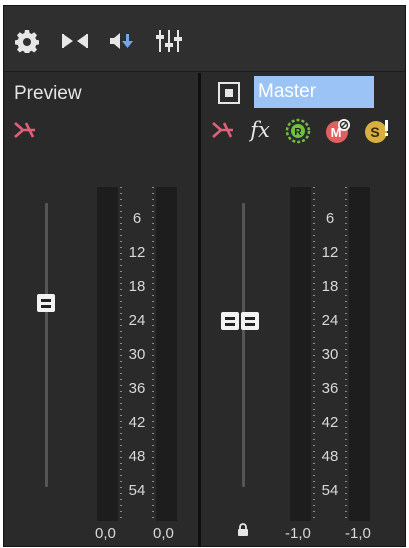 The height and width of the screenshot is (548, 409). I want to click on solo-icon: S, so click(376, 131).